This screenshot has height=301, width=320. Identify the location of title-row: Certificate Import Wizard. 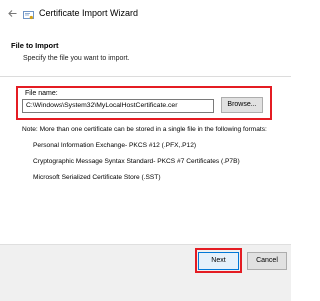
(72, 13).